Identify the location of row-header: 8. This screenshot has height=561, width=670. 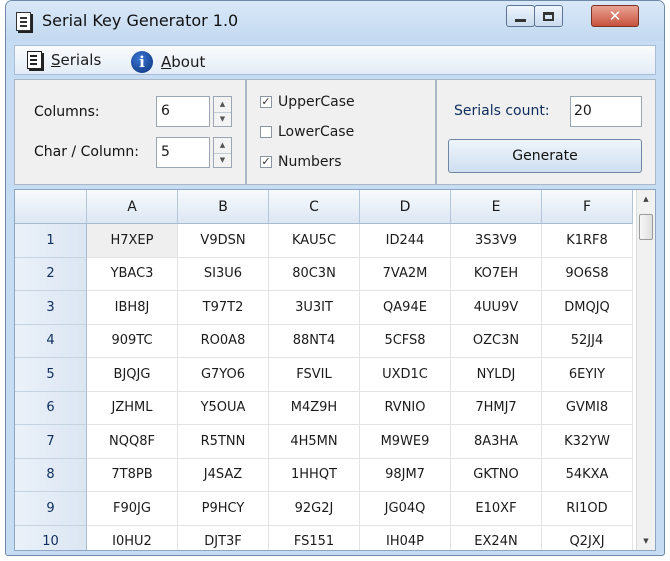
(51, 475).